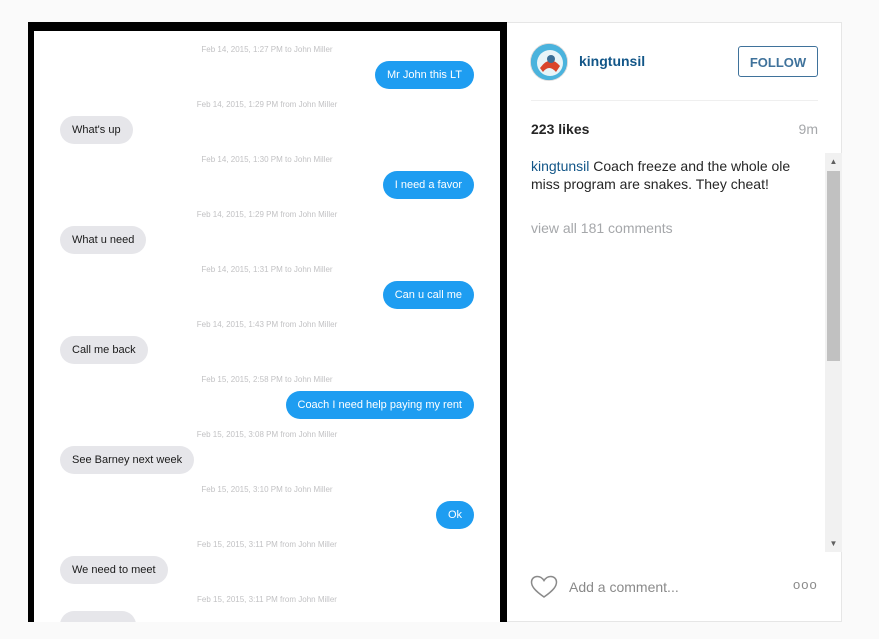  I want to click on message-bubble-received: Call me back, so click(104, 350).